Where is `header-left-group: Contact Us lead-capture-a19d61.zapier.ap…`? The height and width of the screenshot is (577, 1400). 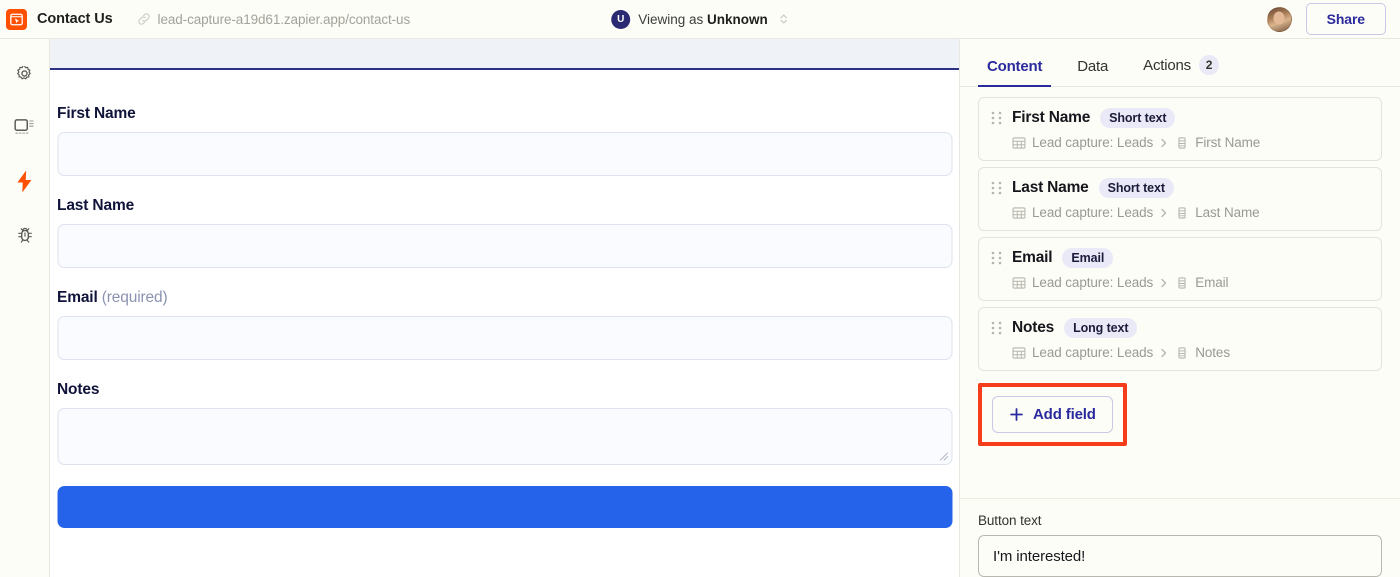
header-left-group: Contact Us lead-capture-a19d61.zapier.ap… is located at coordinates (205, 19).